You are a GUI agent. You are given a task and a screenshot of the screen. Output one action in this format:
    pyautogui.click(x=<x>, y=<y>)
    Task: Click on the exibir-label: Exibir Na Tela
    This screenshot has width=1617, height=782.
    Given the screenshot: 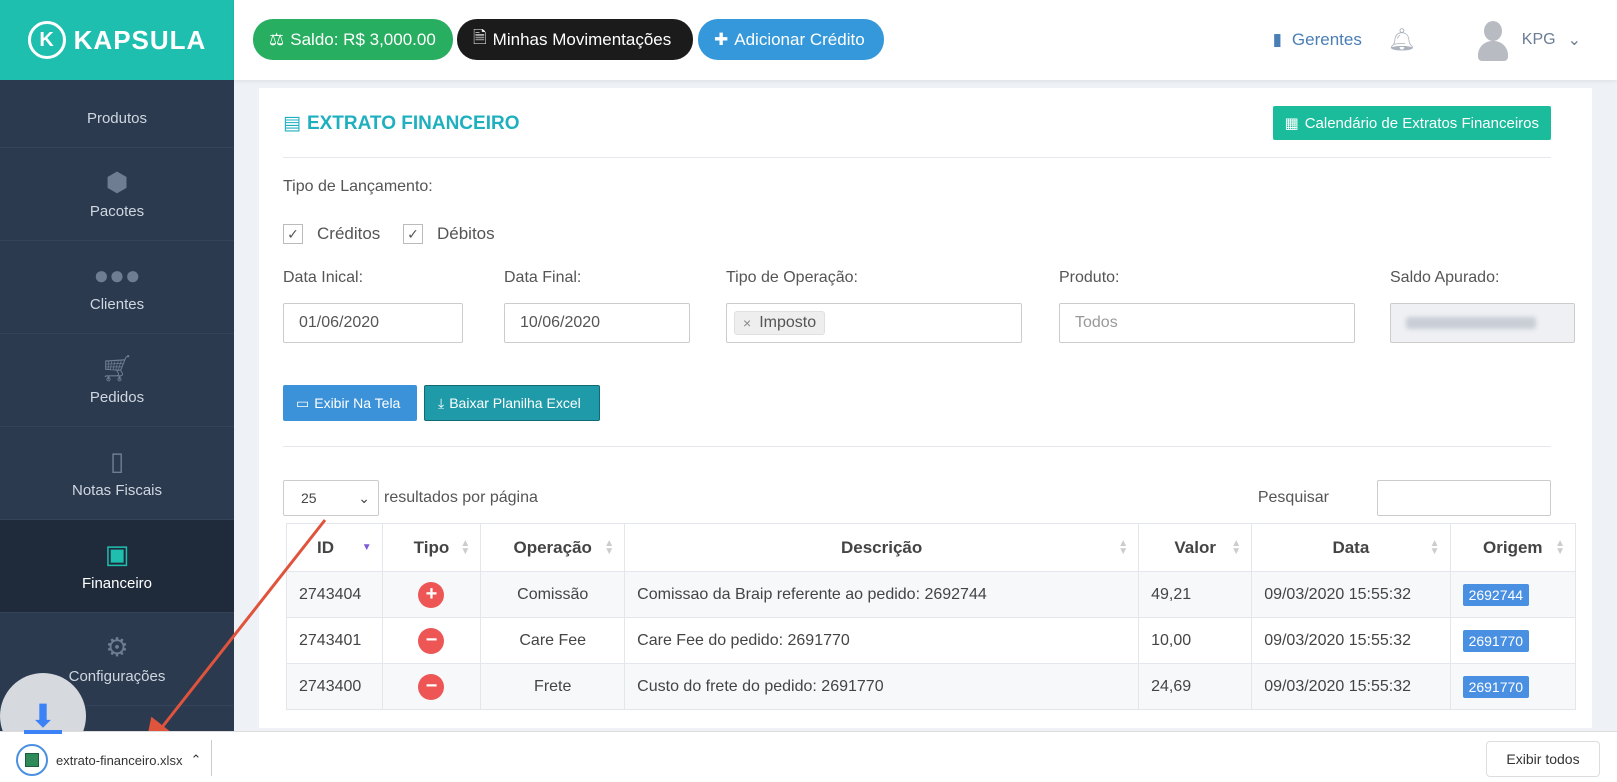 What is the action you would take?
    pyautogui.click(x=357, y=403)
    